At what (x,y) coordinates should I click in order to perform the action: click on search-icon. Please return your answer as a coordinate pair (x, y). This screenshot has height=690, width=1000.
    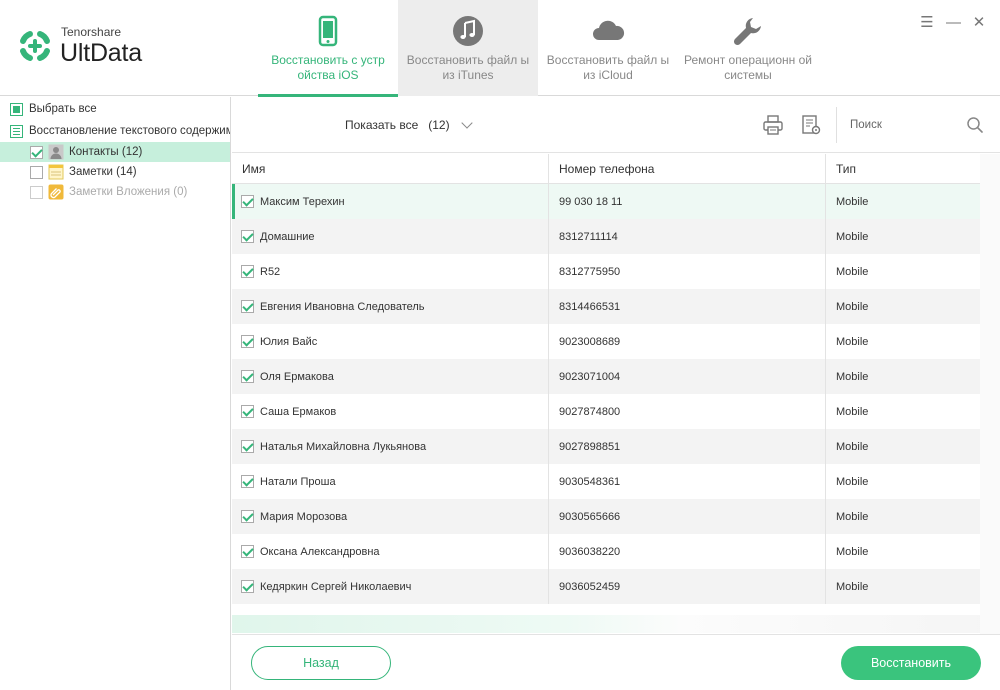
    Looking at the image, I should click on (975, 125).